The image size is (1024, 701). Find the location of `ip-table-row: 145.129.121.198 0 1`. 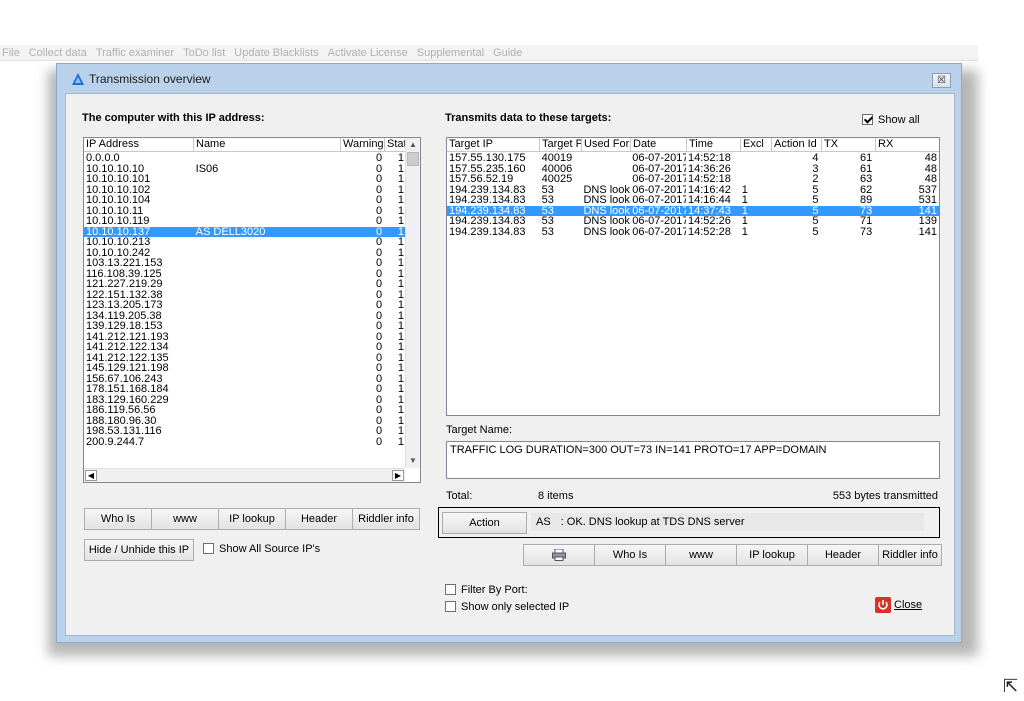

ip-table-row: 145.129.121.198 0 1 is located at coordinates (245, 368).